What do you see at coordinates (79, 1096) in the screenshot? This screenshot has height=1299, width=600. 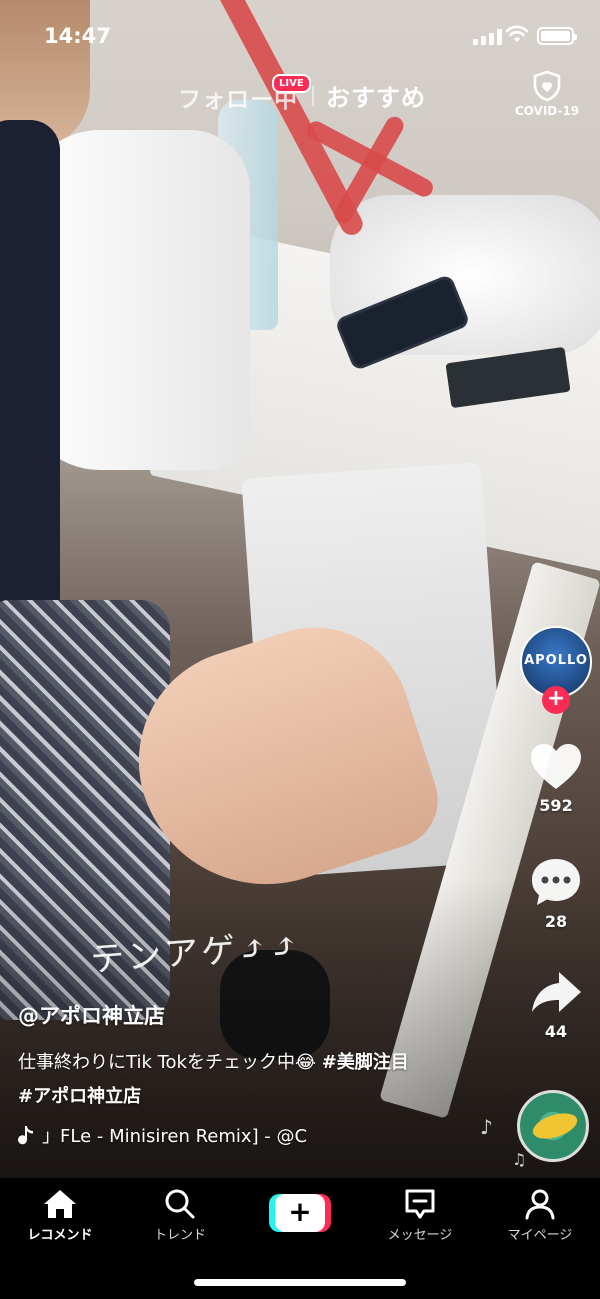 I see `hashtag: #アポロ神立店` at bounding box center [79, 1096].